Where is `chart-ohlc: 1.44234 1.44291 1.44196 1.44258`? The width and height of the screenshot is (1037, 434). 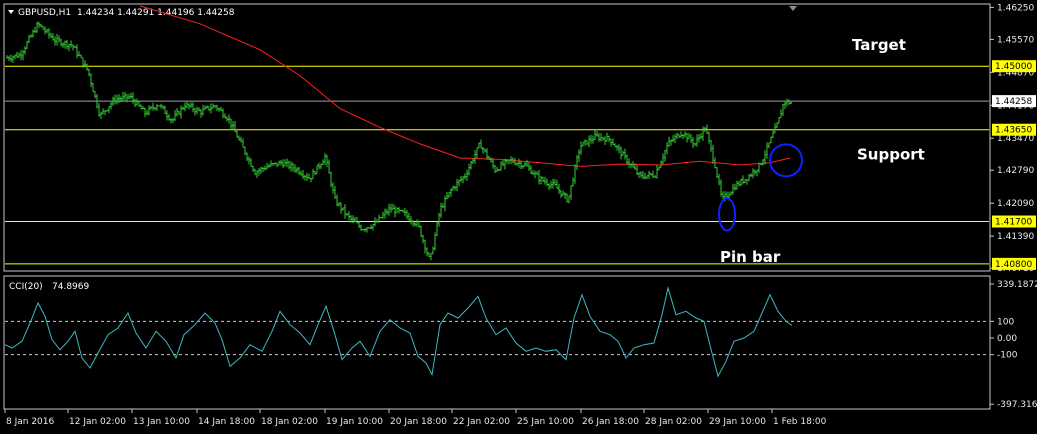 chart-ohlc: 1.44234 1.44291 1.44196 1.44258 is located at coordinates (156, 13).